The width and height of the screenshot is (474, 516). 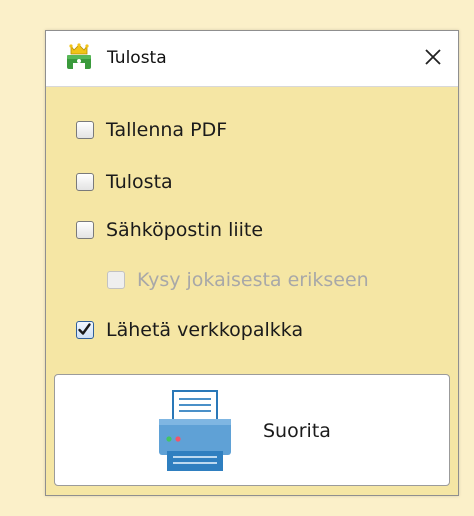 I want to click on option-save-pdf-label: Tallenna PDF, so click(x=167, y=130).